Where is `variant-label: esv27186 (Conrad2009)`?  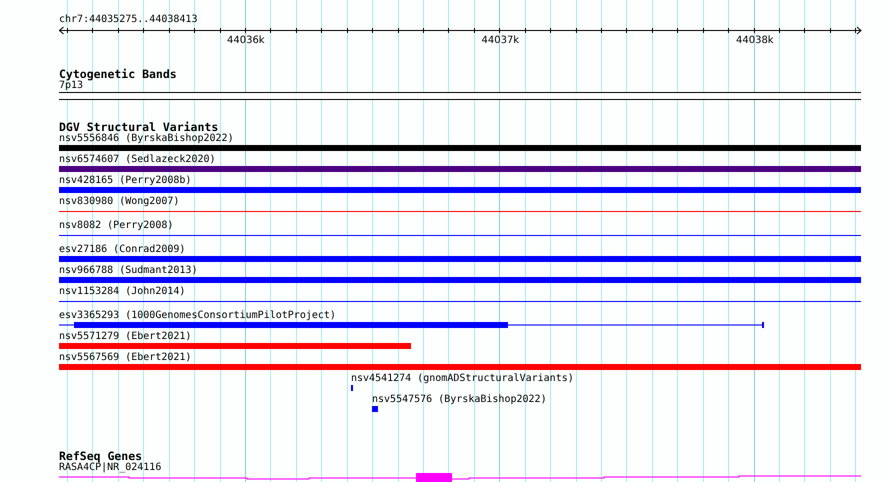
variant-label: esv27186 (Conrad2009) is located at coordinates (122, 250).